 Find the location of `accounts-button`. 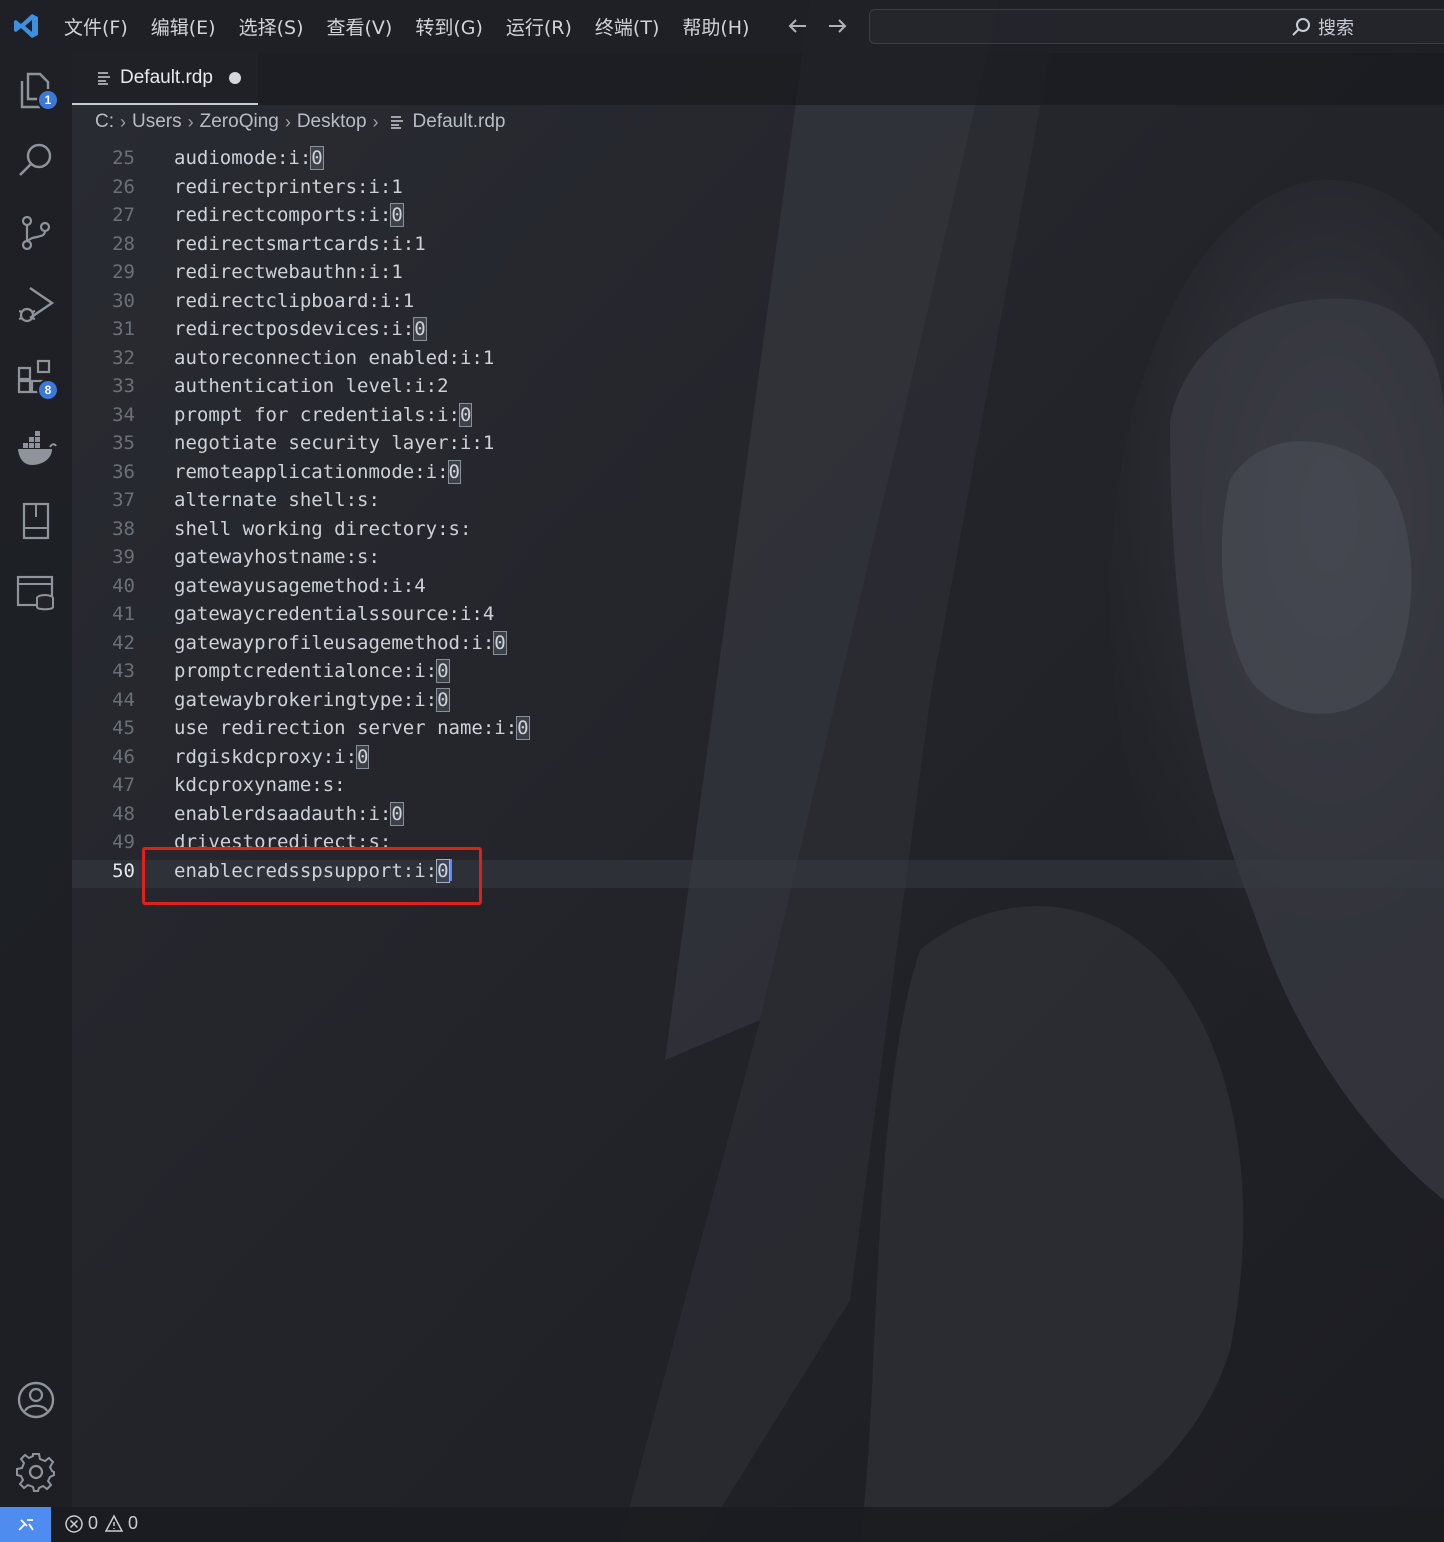

accounts-button is located at coordinates (36, 1400).